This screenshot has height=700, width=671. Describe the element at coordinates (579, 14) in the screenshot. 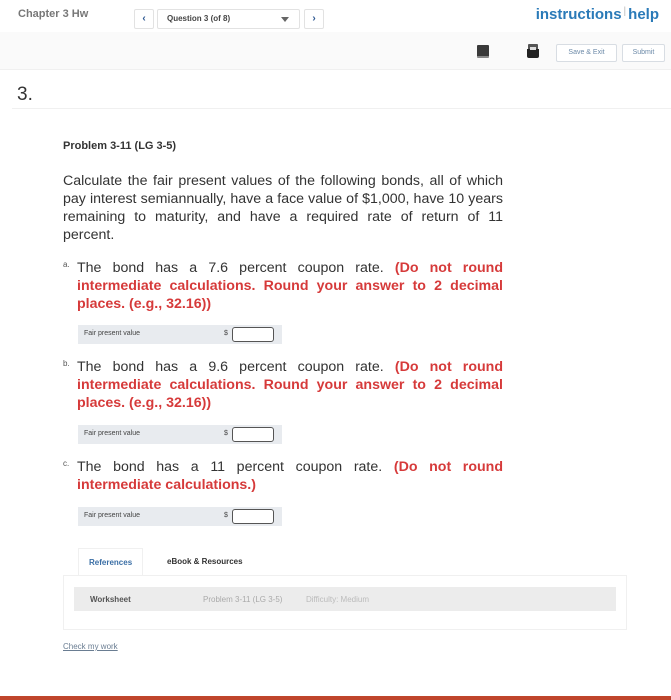

I see `instructions-link: instructions` at that location.